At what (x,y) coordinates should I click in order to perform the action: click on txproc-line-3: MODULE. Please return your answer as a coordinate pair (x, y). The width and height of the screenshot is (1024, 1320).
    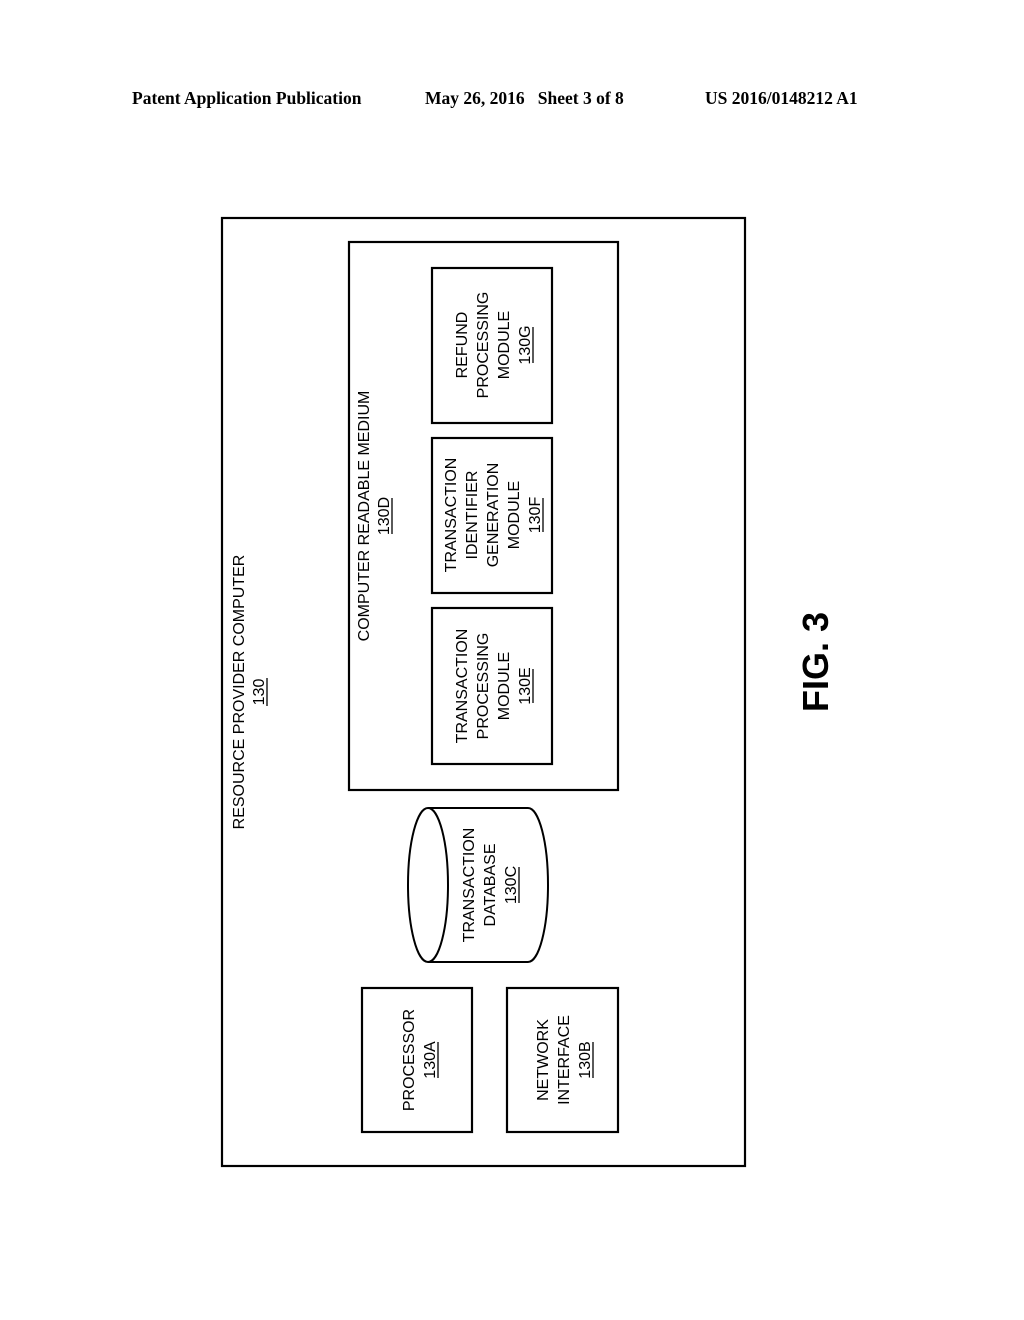
    Looking at the image, I should click on (504, 686).